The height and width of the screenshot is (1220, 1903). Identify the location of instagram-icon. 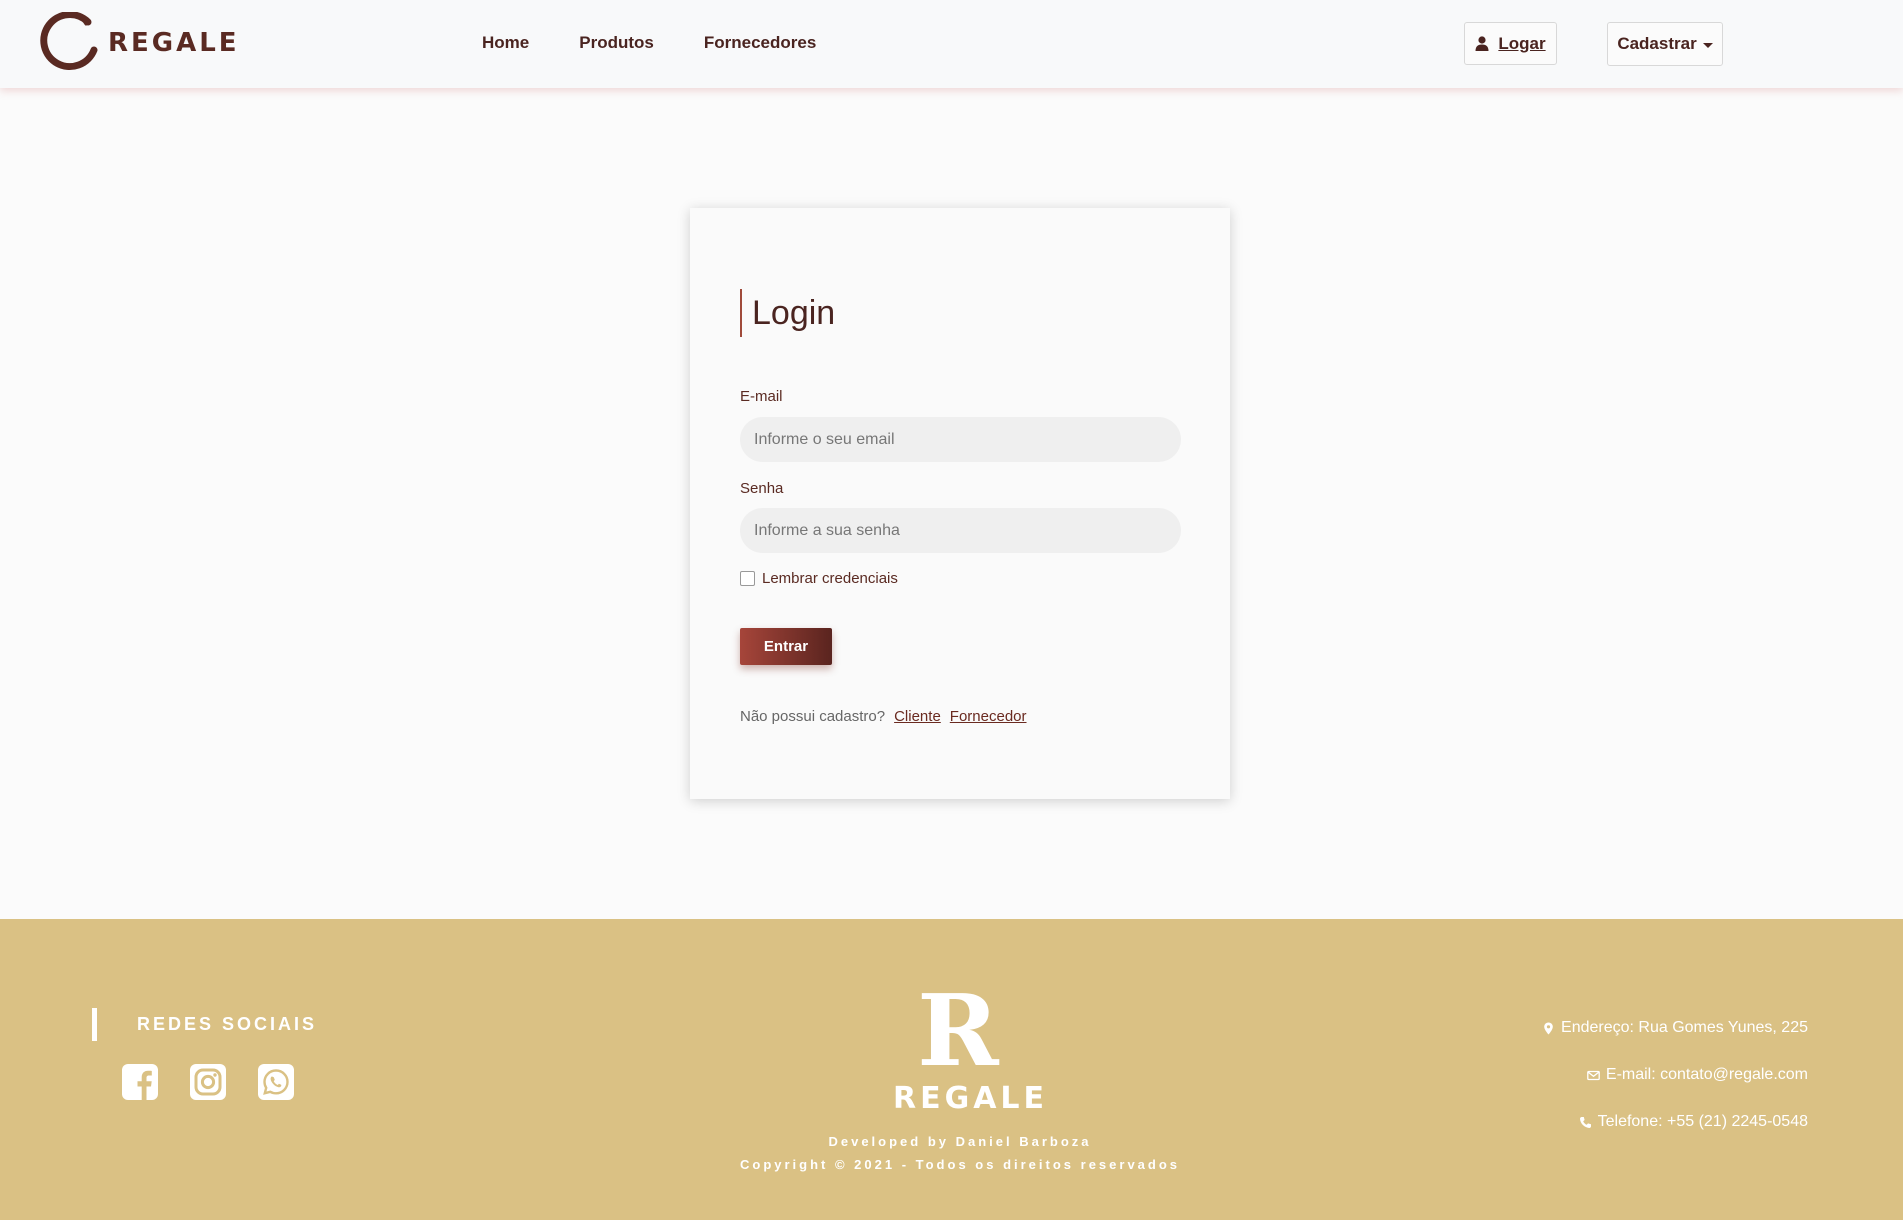
(208, 1082).